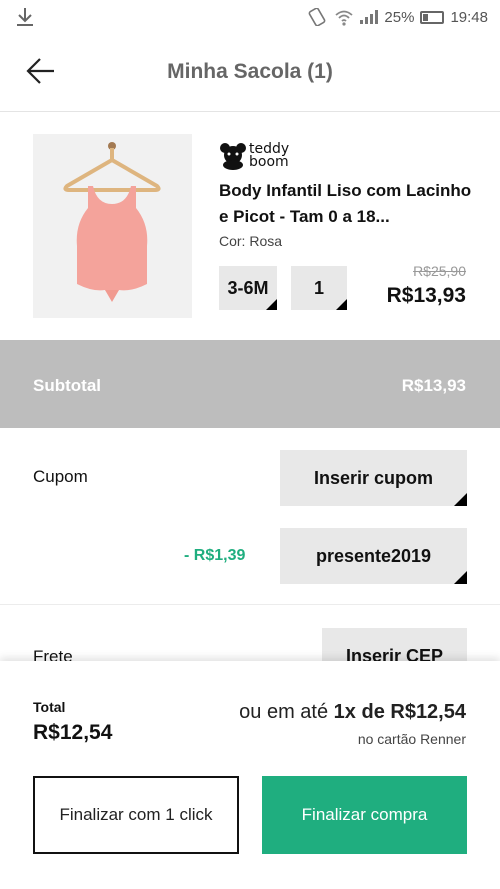 This screenshot has width=500, height=889. What do you see at coordinates (433, 385) in the screenshot?
I see `subtotal-value: R$13,93` at bounding box center [433, 385].